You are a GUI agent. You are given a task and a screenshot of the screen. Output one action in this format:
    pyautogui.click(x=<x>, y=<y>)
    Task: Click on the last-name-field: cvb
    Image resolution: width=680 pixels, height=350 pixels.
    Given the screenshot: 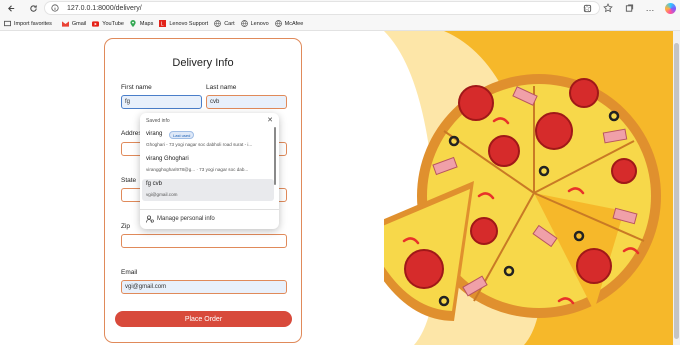 What is the action you would take?
    pyautogui.click(x=246, y=102)
    